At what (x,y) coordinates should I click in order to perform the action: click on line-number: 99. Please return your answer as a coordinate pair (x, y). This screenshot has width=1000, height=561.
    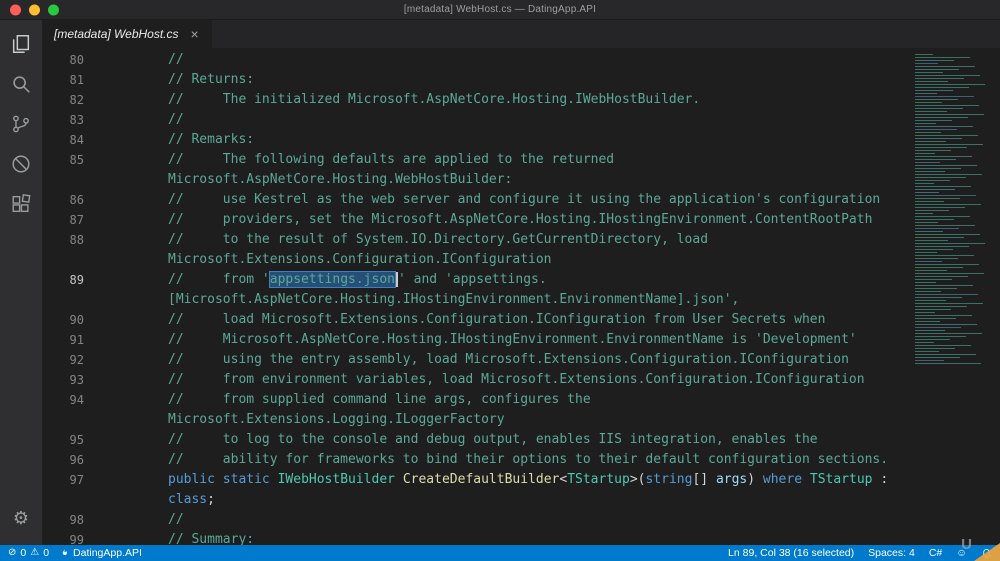
    Looking at the image, I should click on (72, 537).